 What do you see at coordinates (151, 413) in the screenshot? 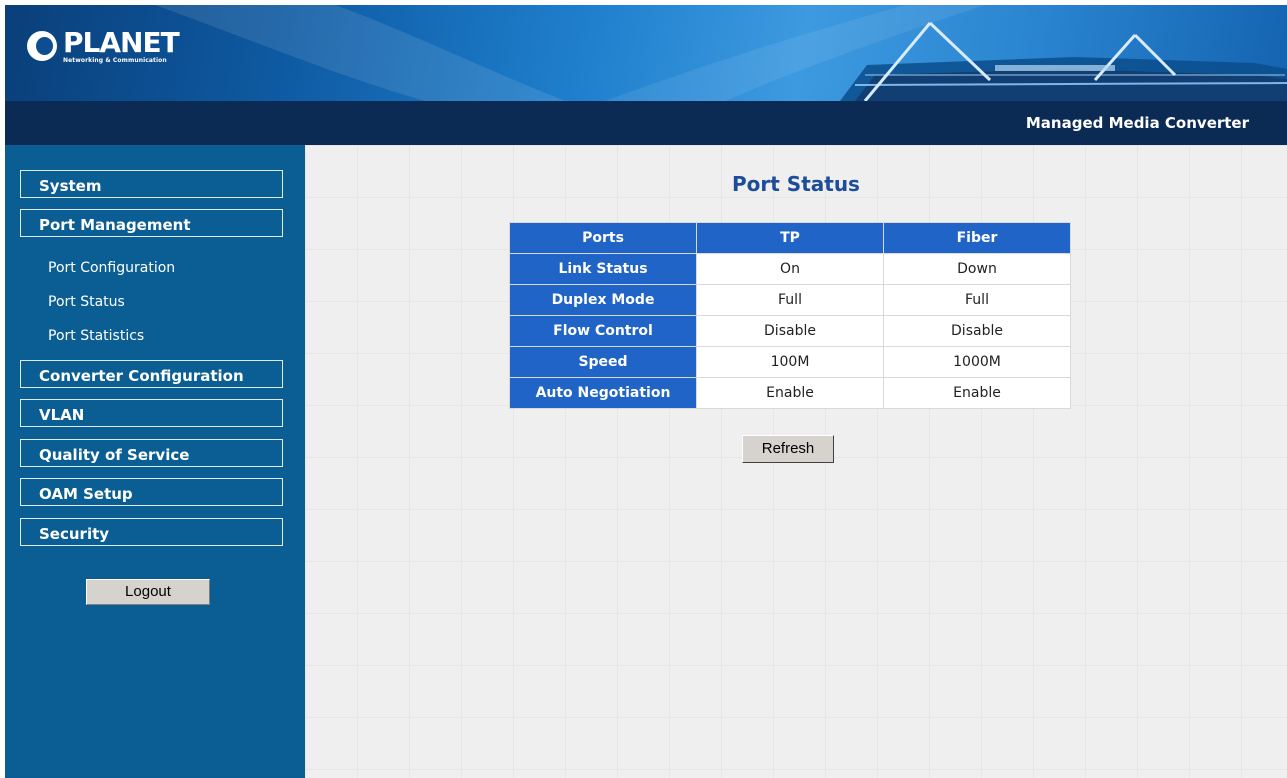
I see `sidebar-item-vlan: VLAN` at bounding box center [151, 413].